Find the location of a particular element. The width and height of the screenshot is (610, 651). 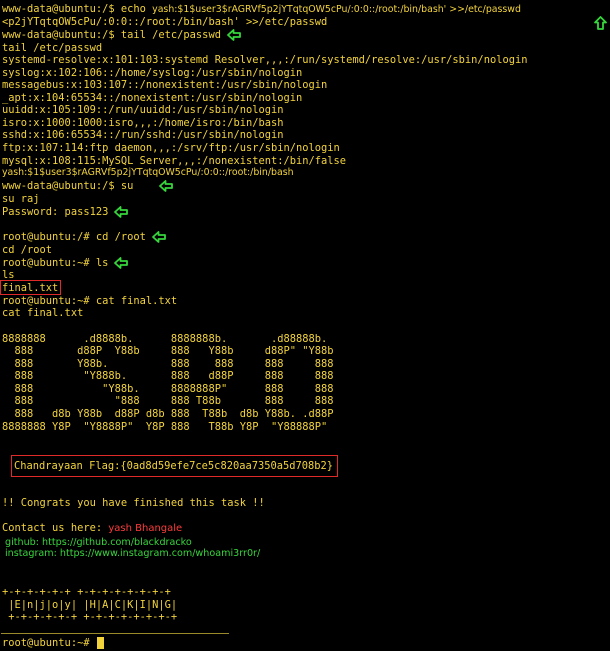

terminal-line: cd /root is located at coordinates (27, 250).